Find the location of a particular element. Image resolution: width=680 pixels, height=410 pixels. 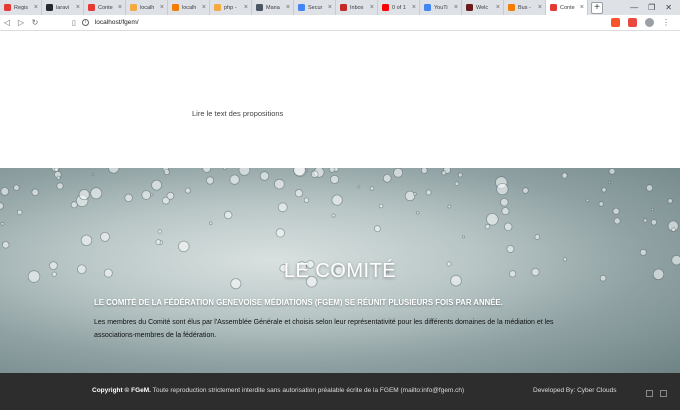

browser-tab: Regis × is located at coordinates (21, 7).